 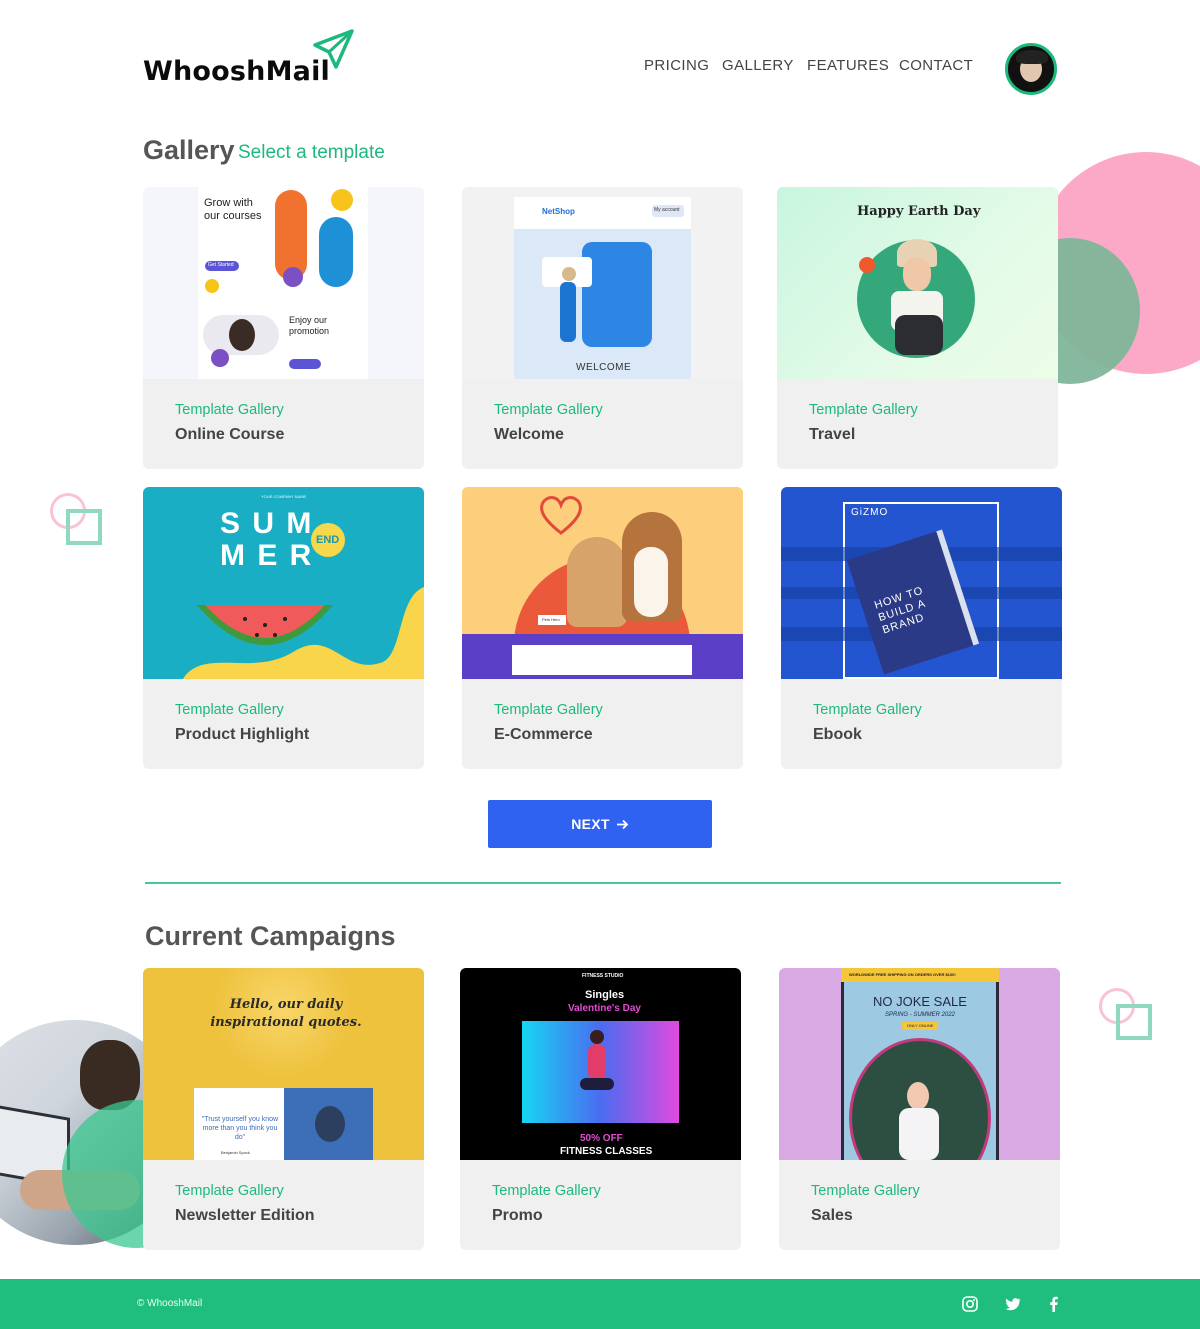 What do you see at coordinates (622, 824) in the screenshot?
I see `arrow-right-icon` at bounding box center [622, 824].